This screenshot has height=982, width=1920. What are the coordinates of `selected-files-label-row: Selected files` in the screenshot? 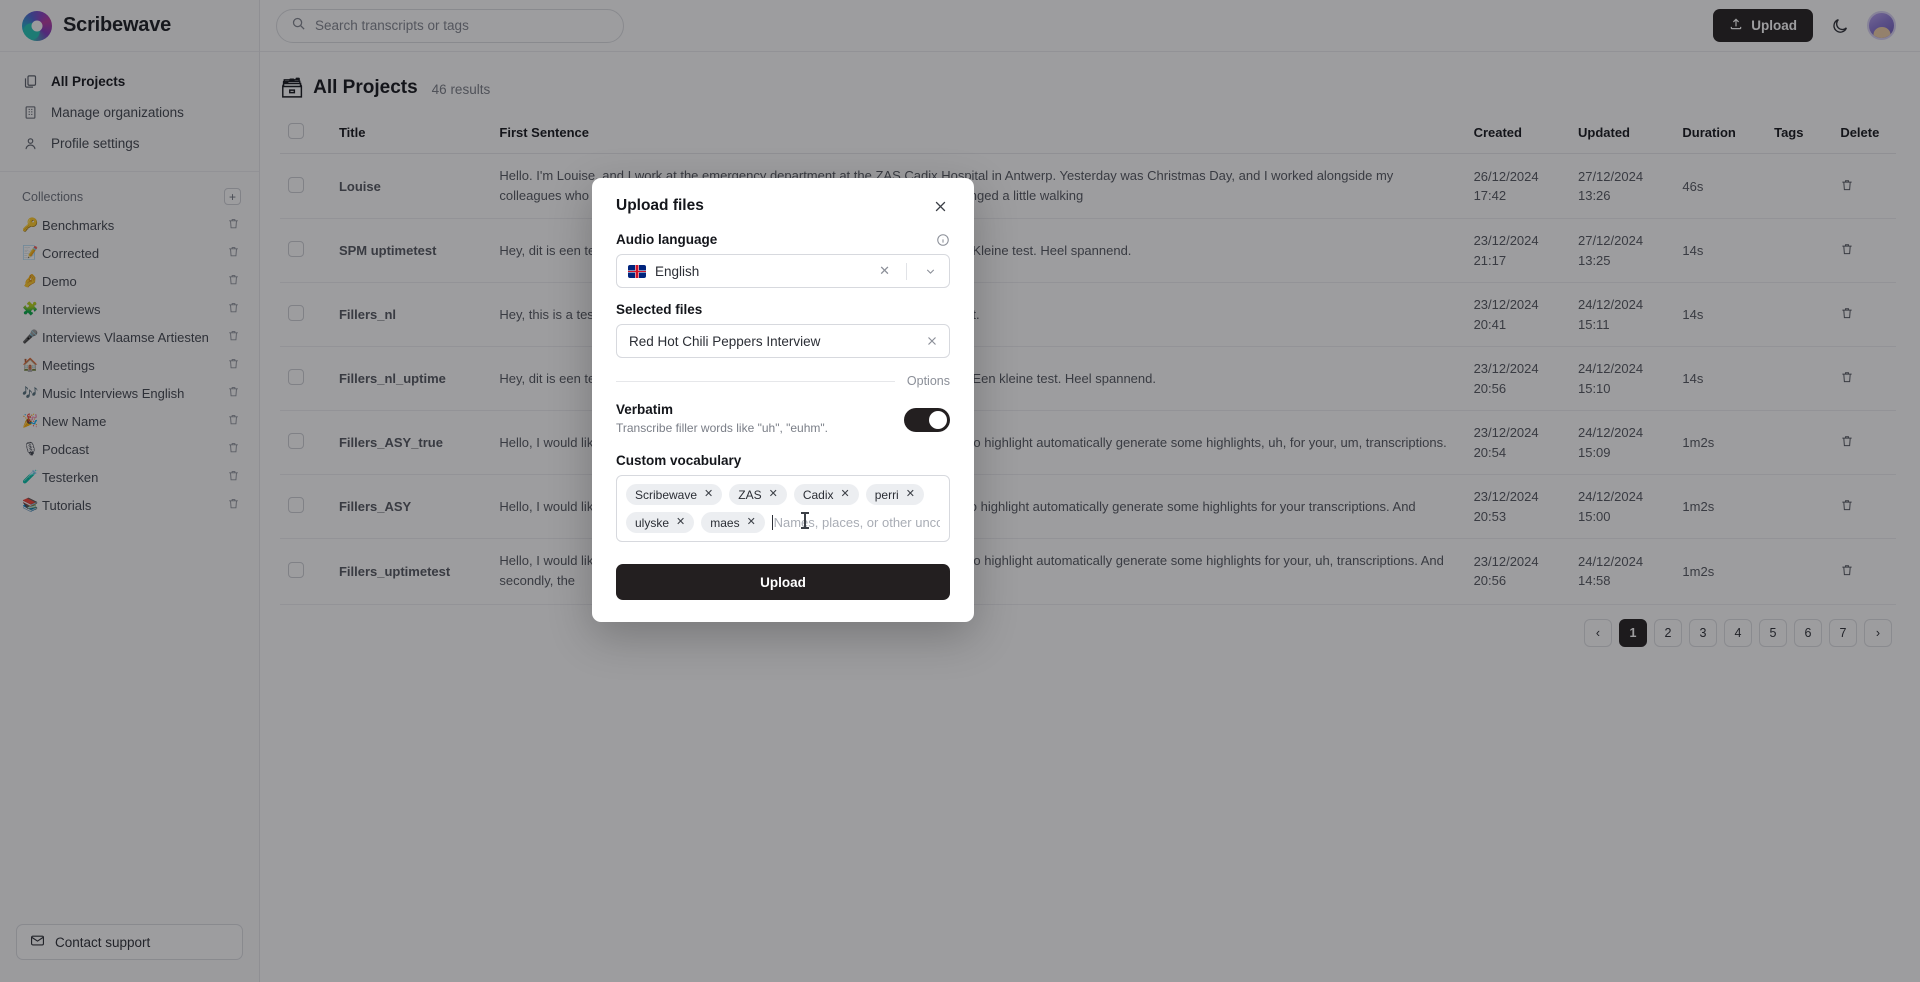 It's located at (783, 313).